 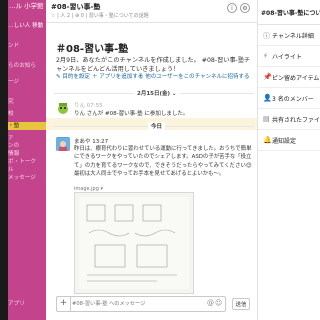 What do you see at coordinates (293, 36) in the screenshot?
I see `panel-item-label: チャンネル詳細` at bounding box center [293, 36].